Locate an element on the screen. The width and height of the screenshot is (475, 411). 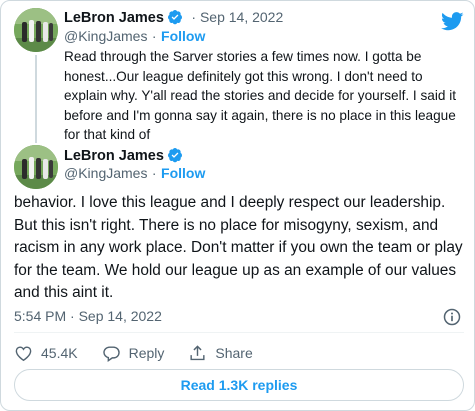
tweet2-handle-row: @KingJames · Follow is located at coordinates (134, 174).